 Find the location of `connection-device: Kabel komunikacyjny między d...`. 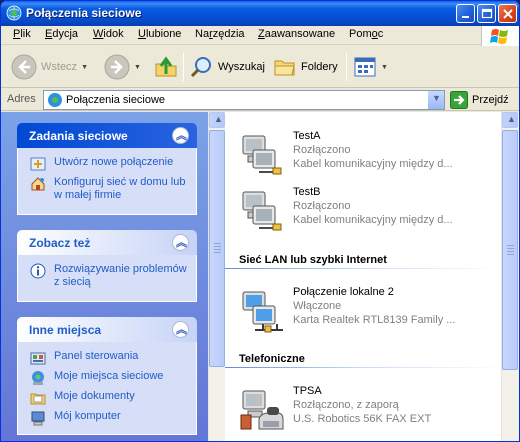

connection-device: Kabel komunikacyjny między d... is located at coordinates (373, 220).